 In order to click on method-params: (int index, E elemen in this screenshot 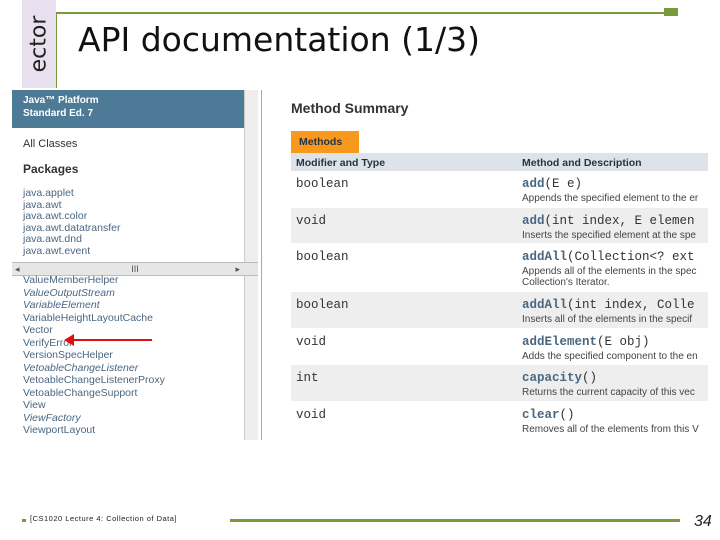, I will do `click(619, 220)`.